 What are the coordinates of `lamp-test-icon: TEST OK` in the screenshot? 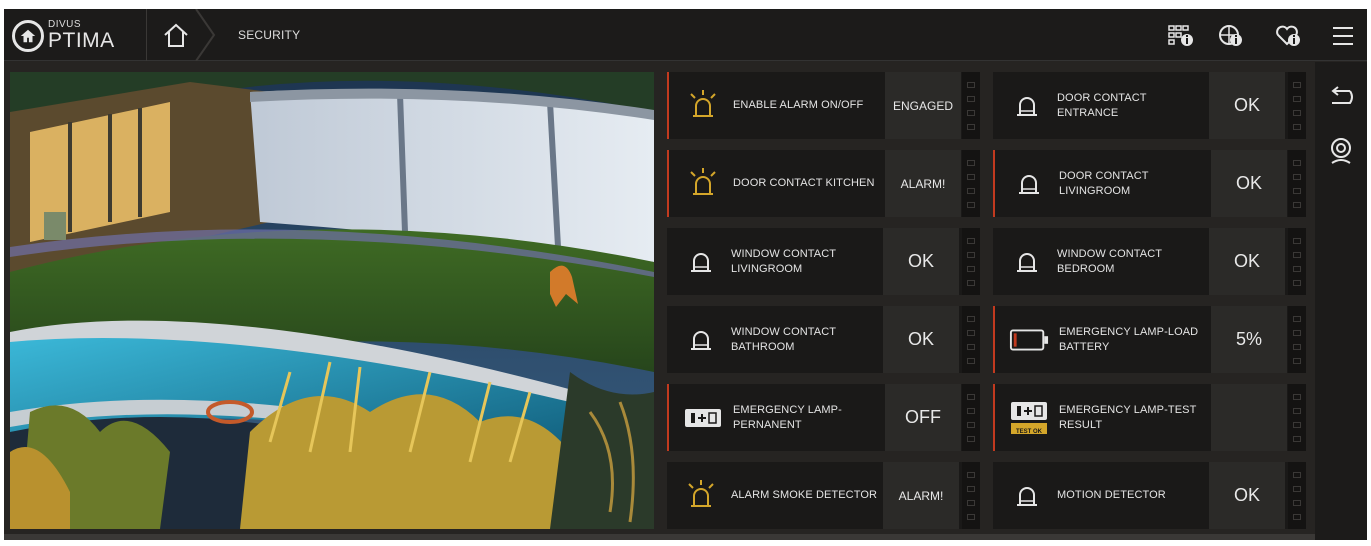 It's located at (1029, 418).